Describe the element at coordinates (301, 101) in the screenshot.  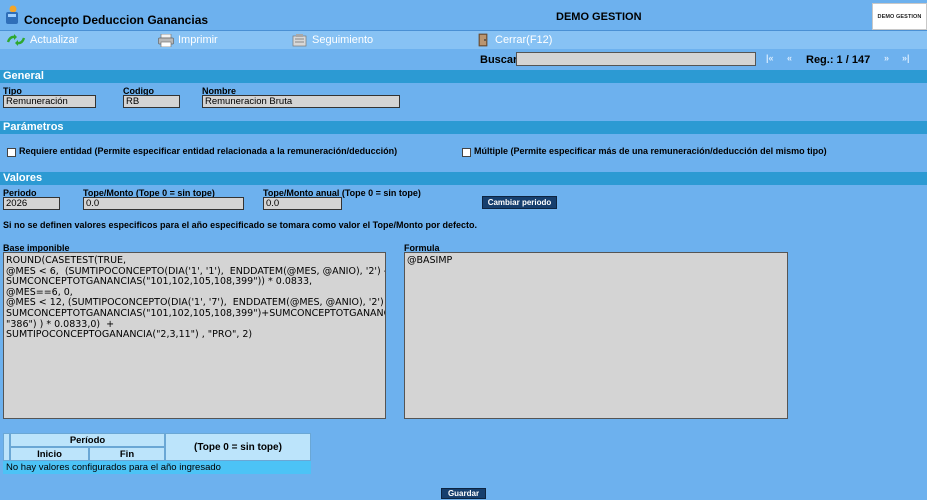
I see `nombre-field: Remuneracion Bruta` at that location.